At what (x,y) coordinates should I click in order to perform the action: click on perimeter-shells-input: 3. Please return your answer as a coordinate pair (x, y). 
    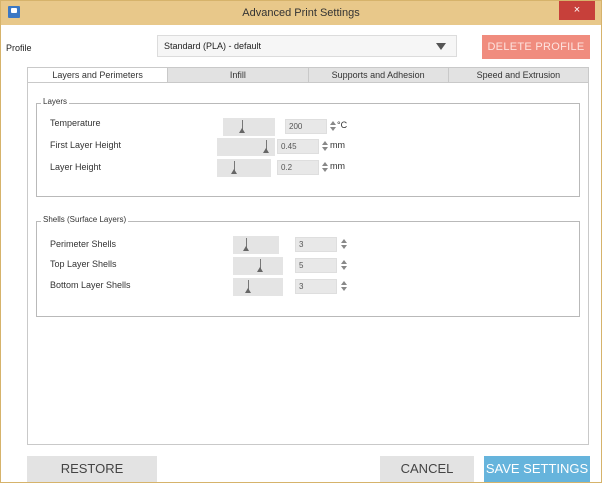
    Looking at the image, I should click on (316, 244).